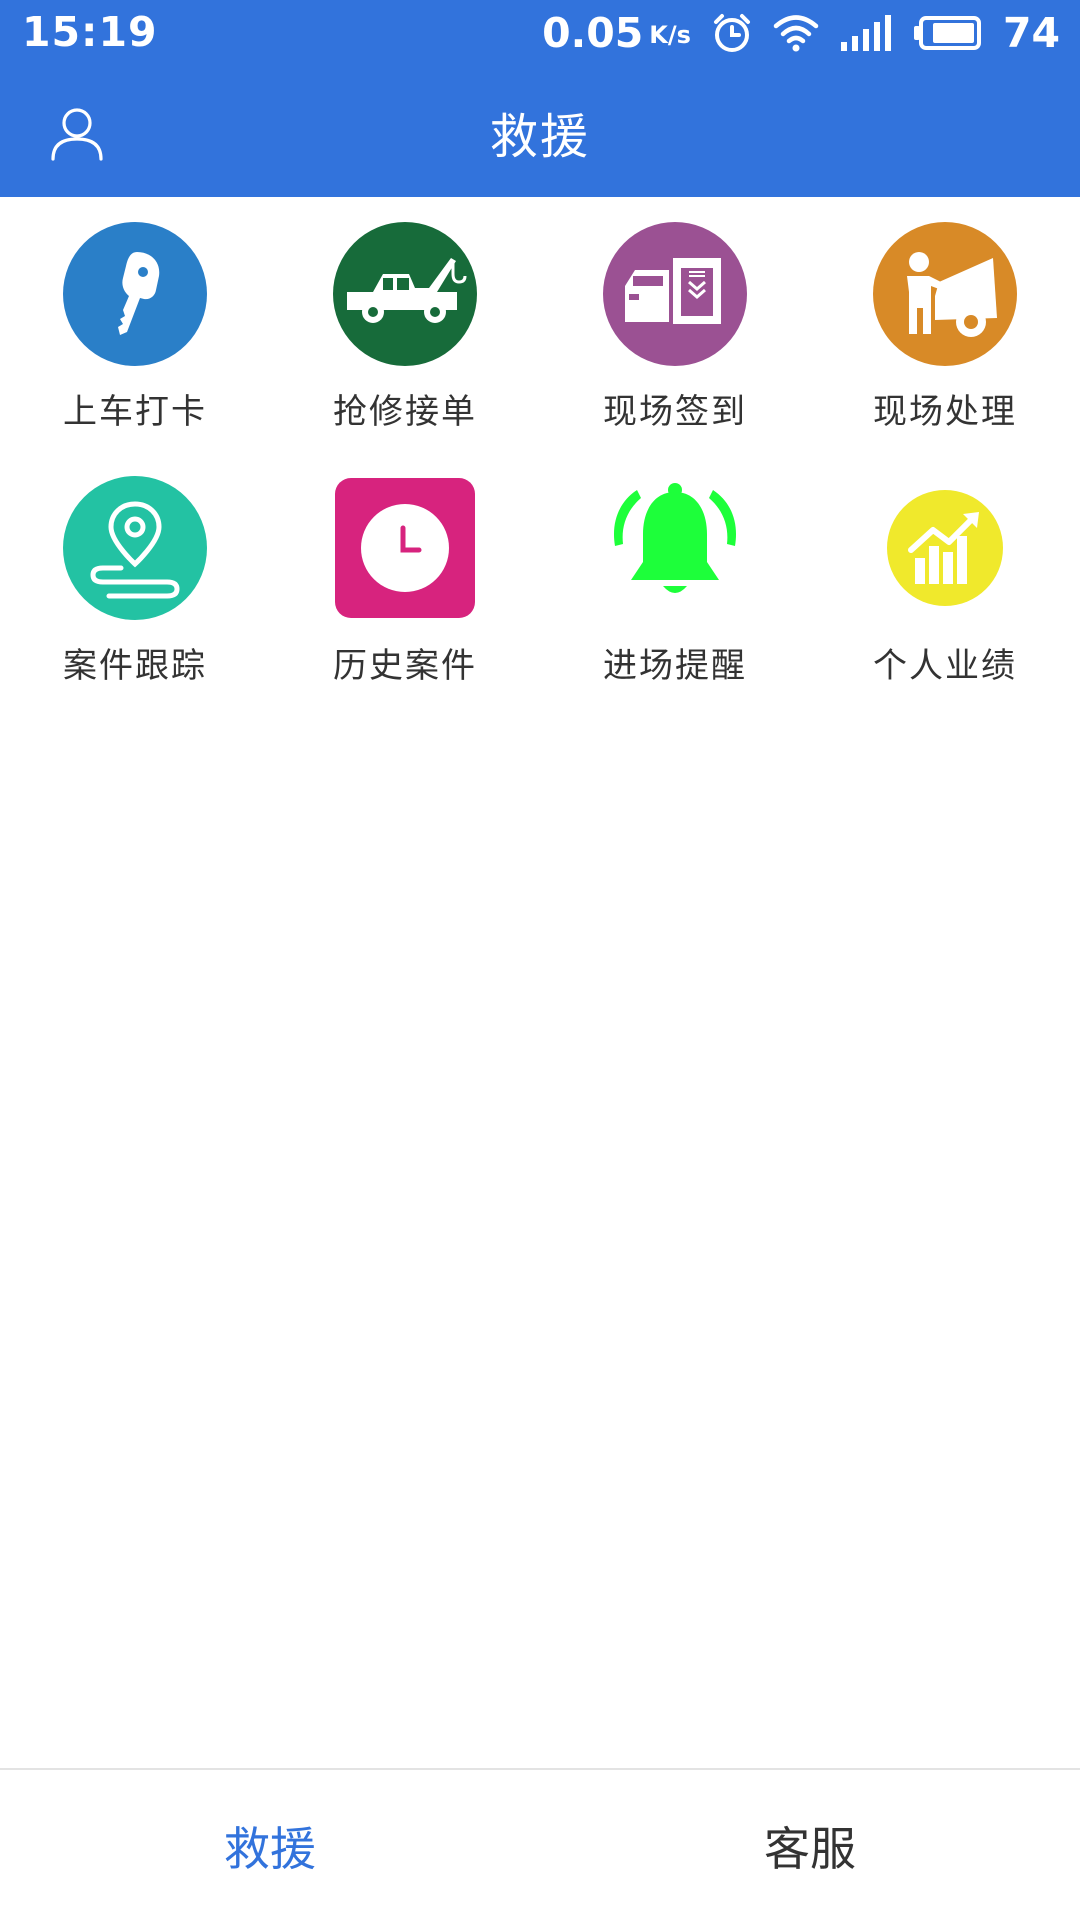 This screenshot has height=1920, width=1080. What do you see at coordinates (135, 548) in the screenshot?
I see `location-track-icon` at bounding box center [135, 548].